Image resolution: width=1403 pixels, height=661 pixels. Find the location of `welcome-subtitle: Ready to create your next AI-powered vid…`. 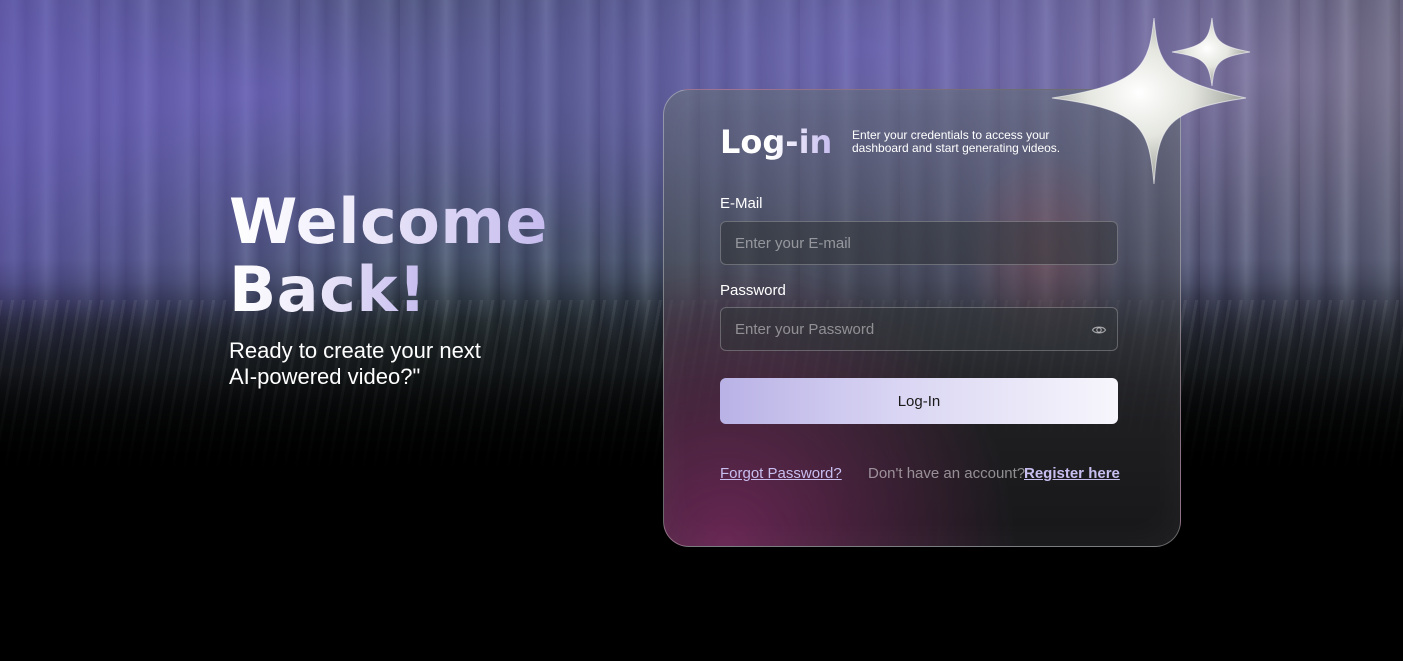

welcome-subtitle: Ready to create your next AI-powered vid… is located at coordinates (429, 364).